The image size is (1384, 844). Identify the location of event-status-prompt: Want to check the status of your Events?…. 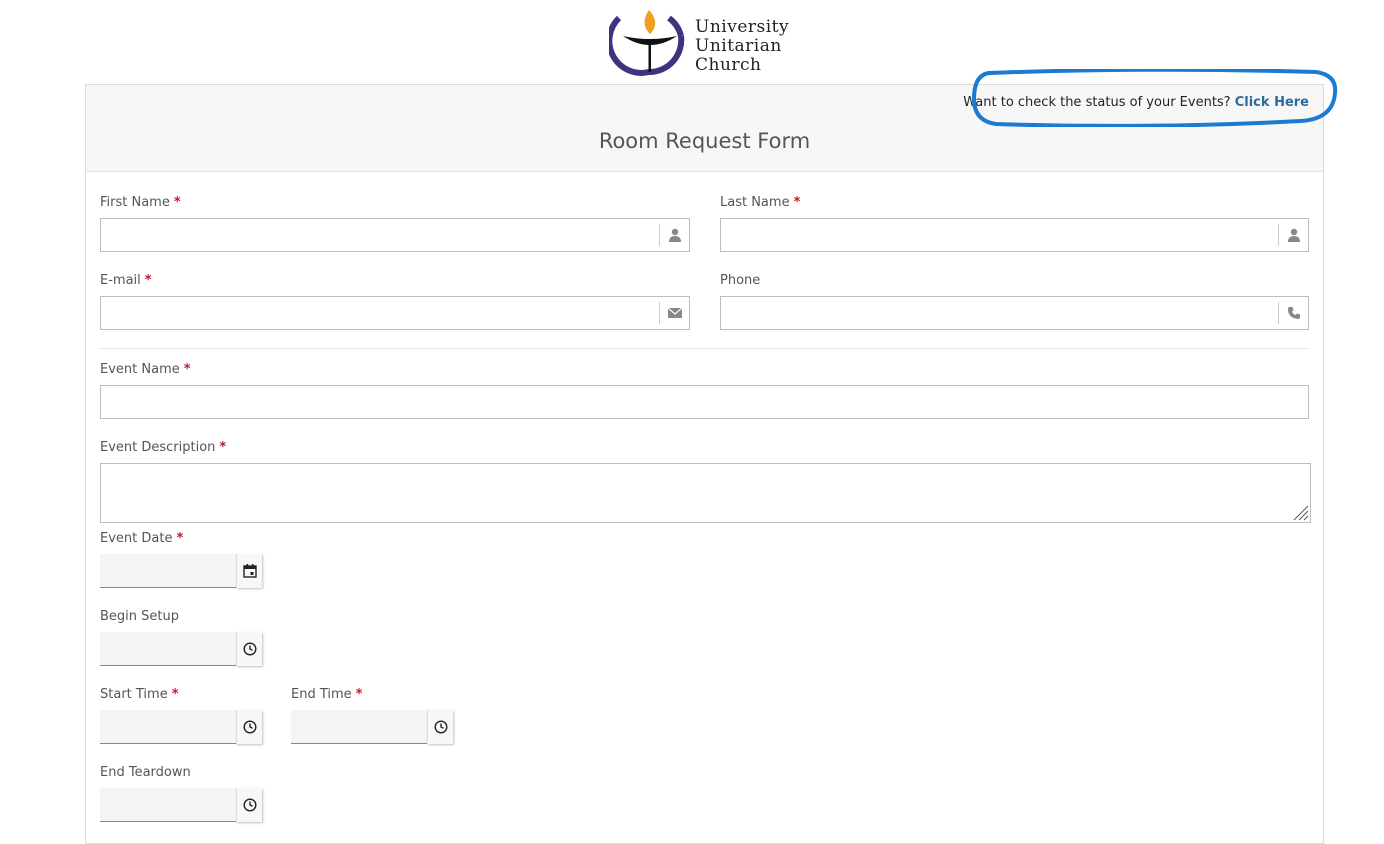
(1136, 102).